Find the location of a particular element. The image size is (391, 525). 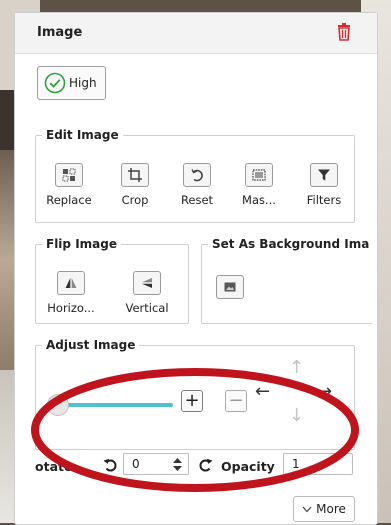

zoom-in-button: + is located at coordinates (192, 401).